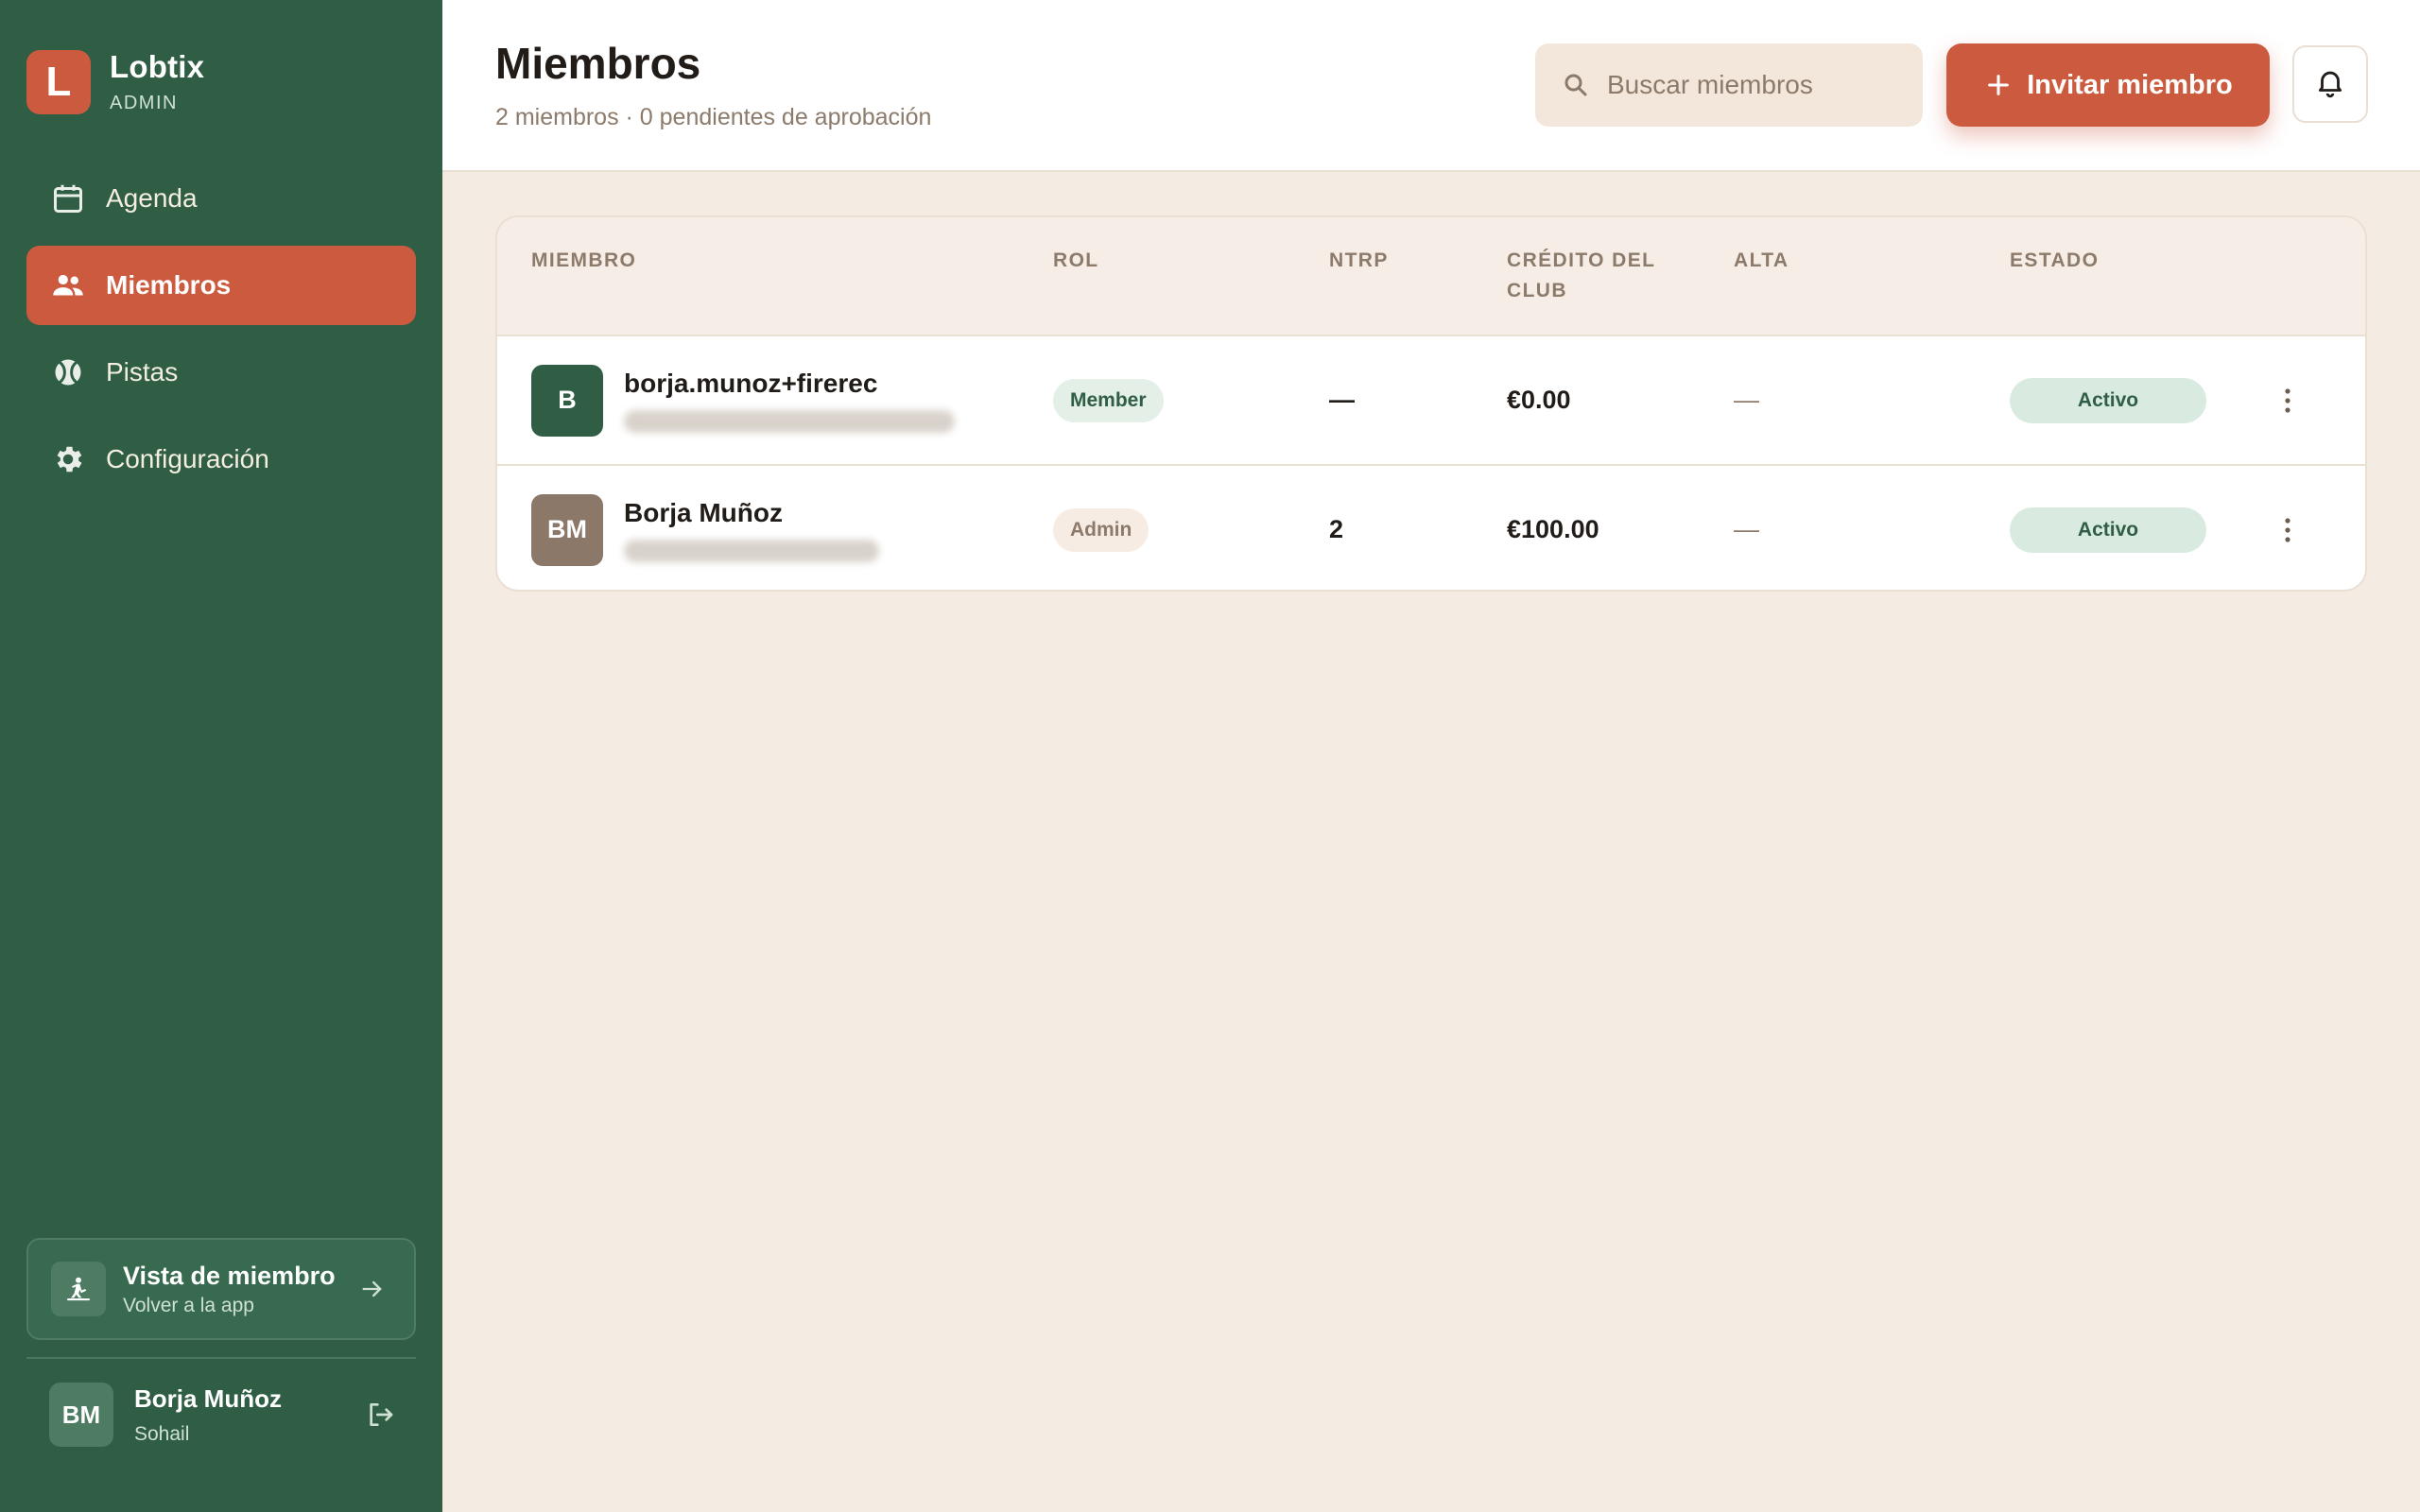  What do you see at coordinates (567, 400) in the screenshot?
I see `avatar: B` at bounding box center [567, 400].